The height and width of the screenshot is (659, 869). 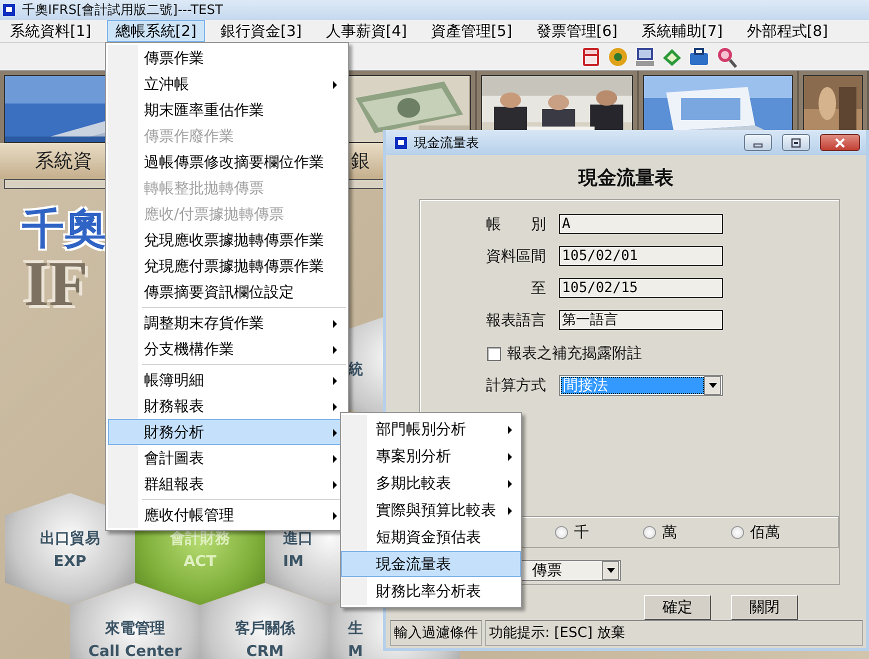 What do you see at coordinates (431, 537) in the screenshot?
I see `menu-item: 短期資金預估表` at bounding box center [431, 537].